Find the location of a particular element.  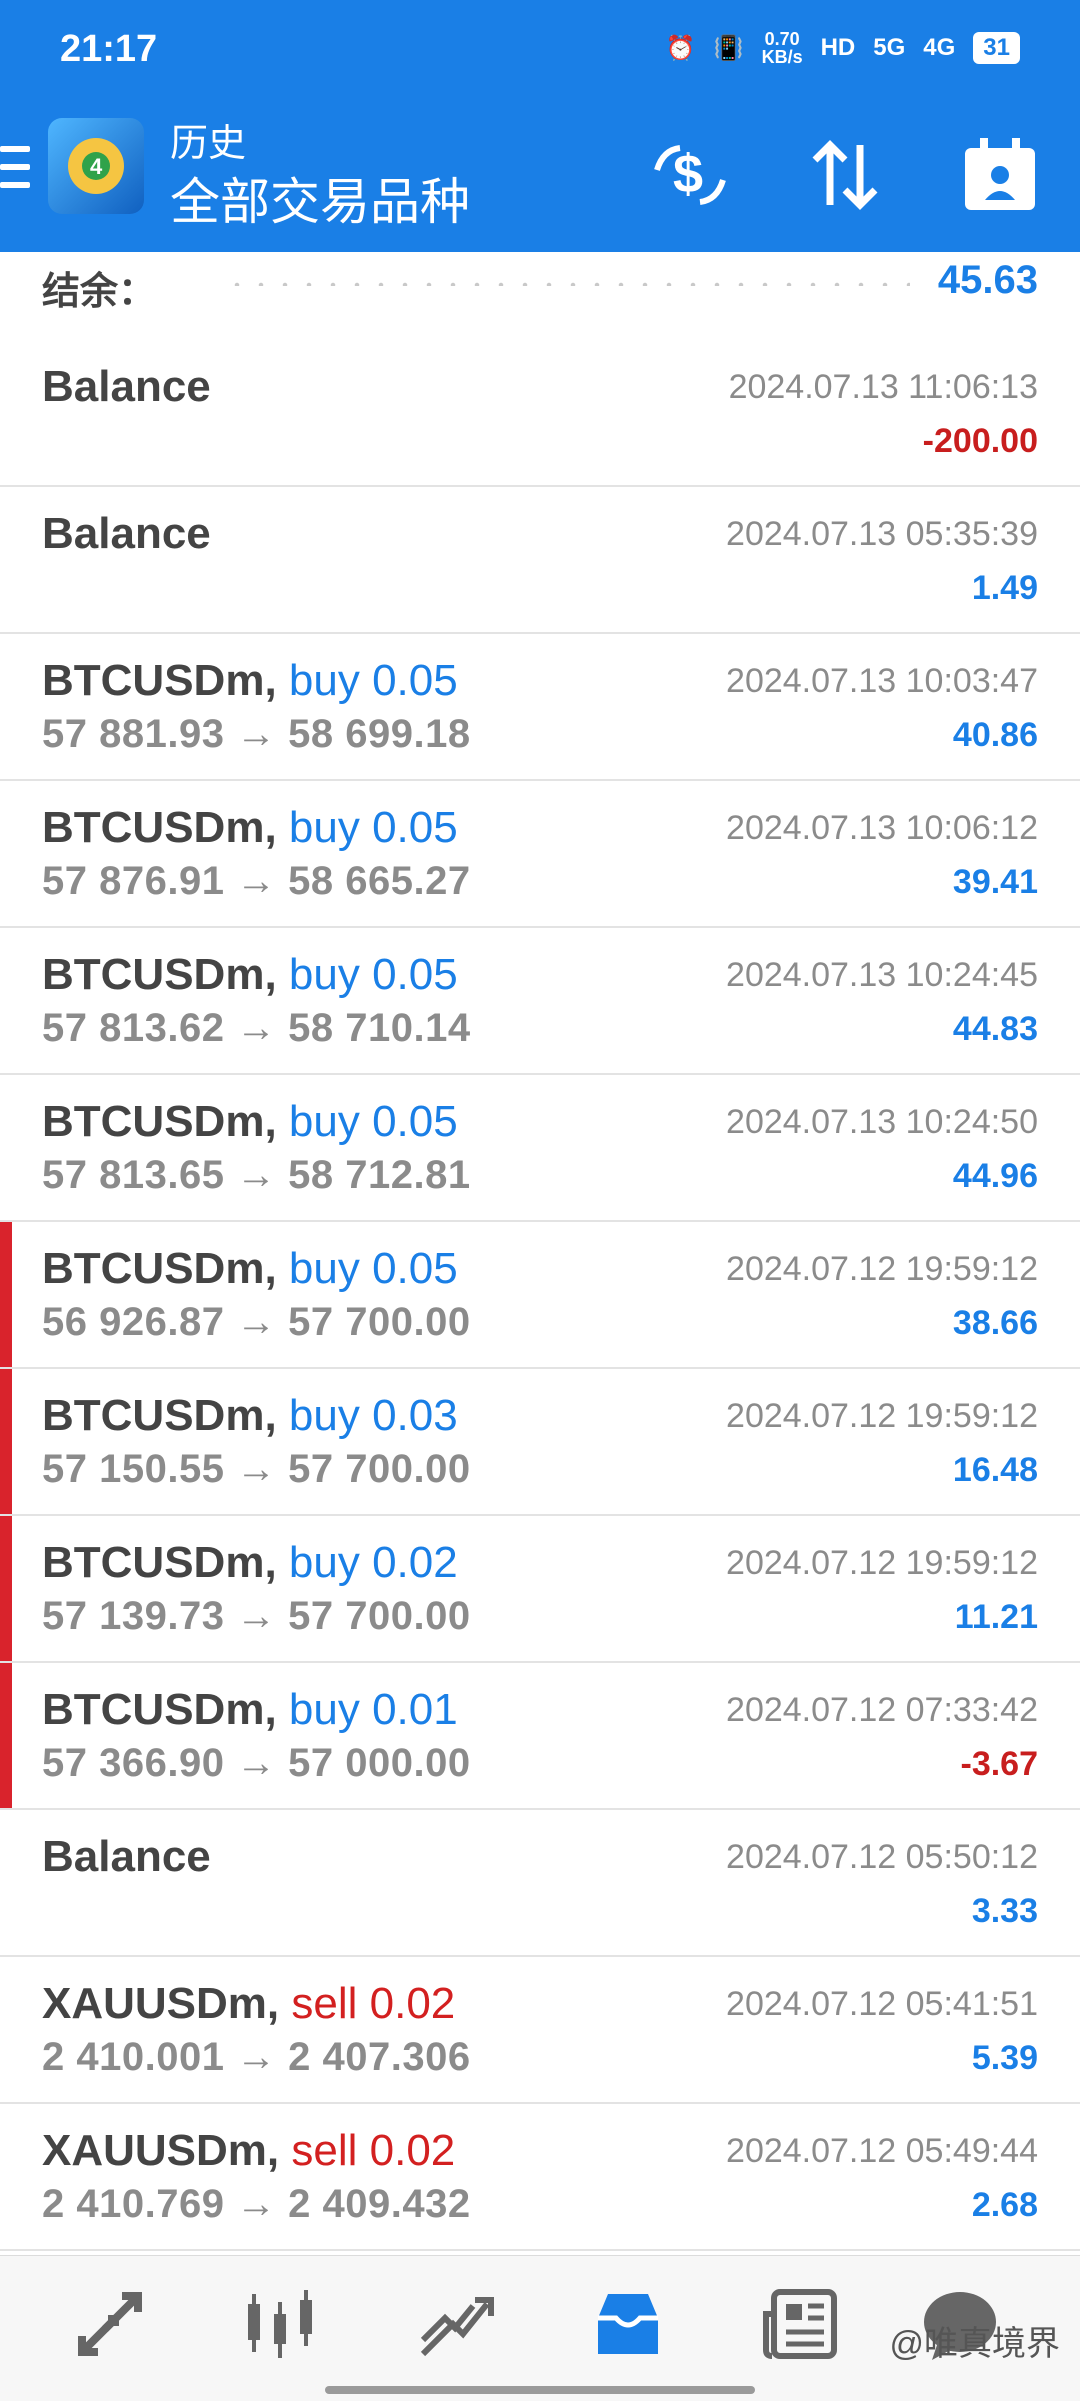

trade-icon is located at coordinates (455, 2324).